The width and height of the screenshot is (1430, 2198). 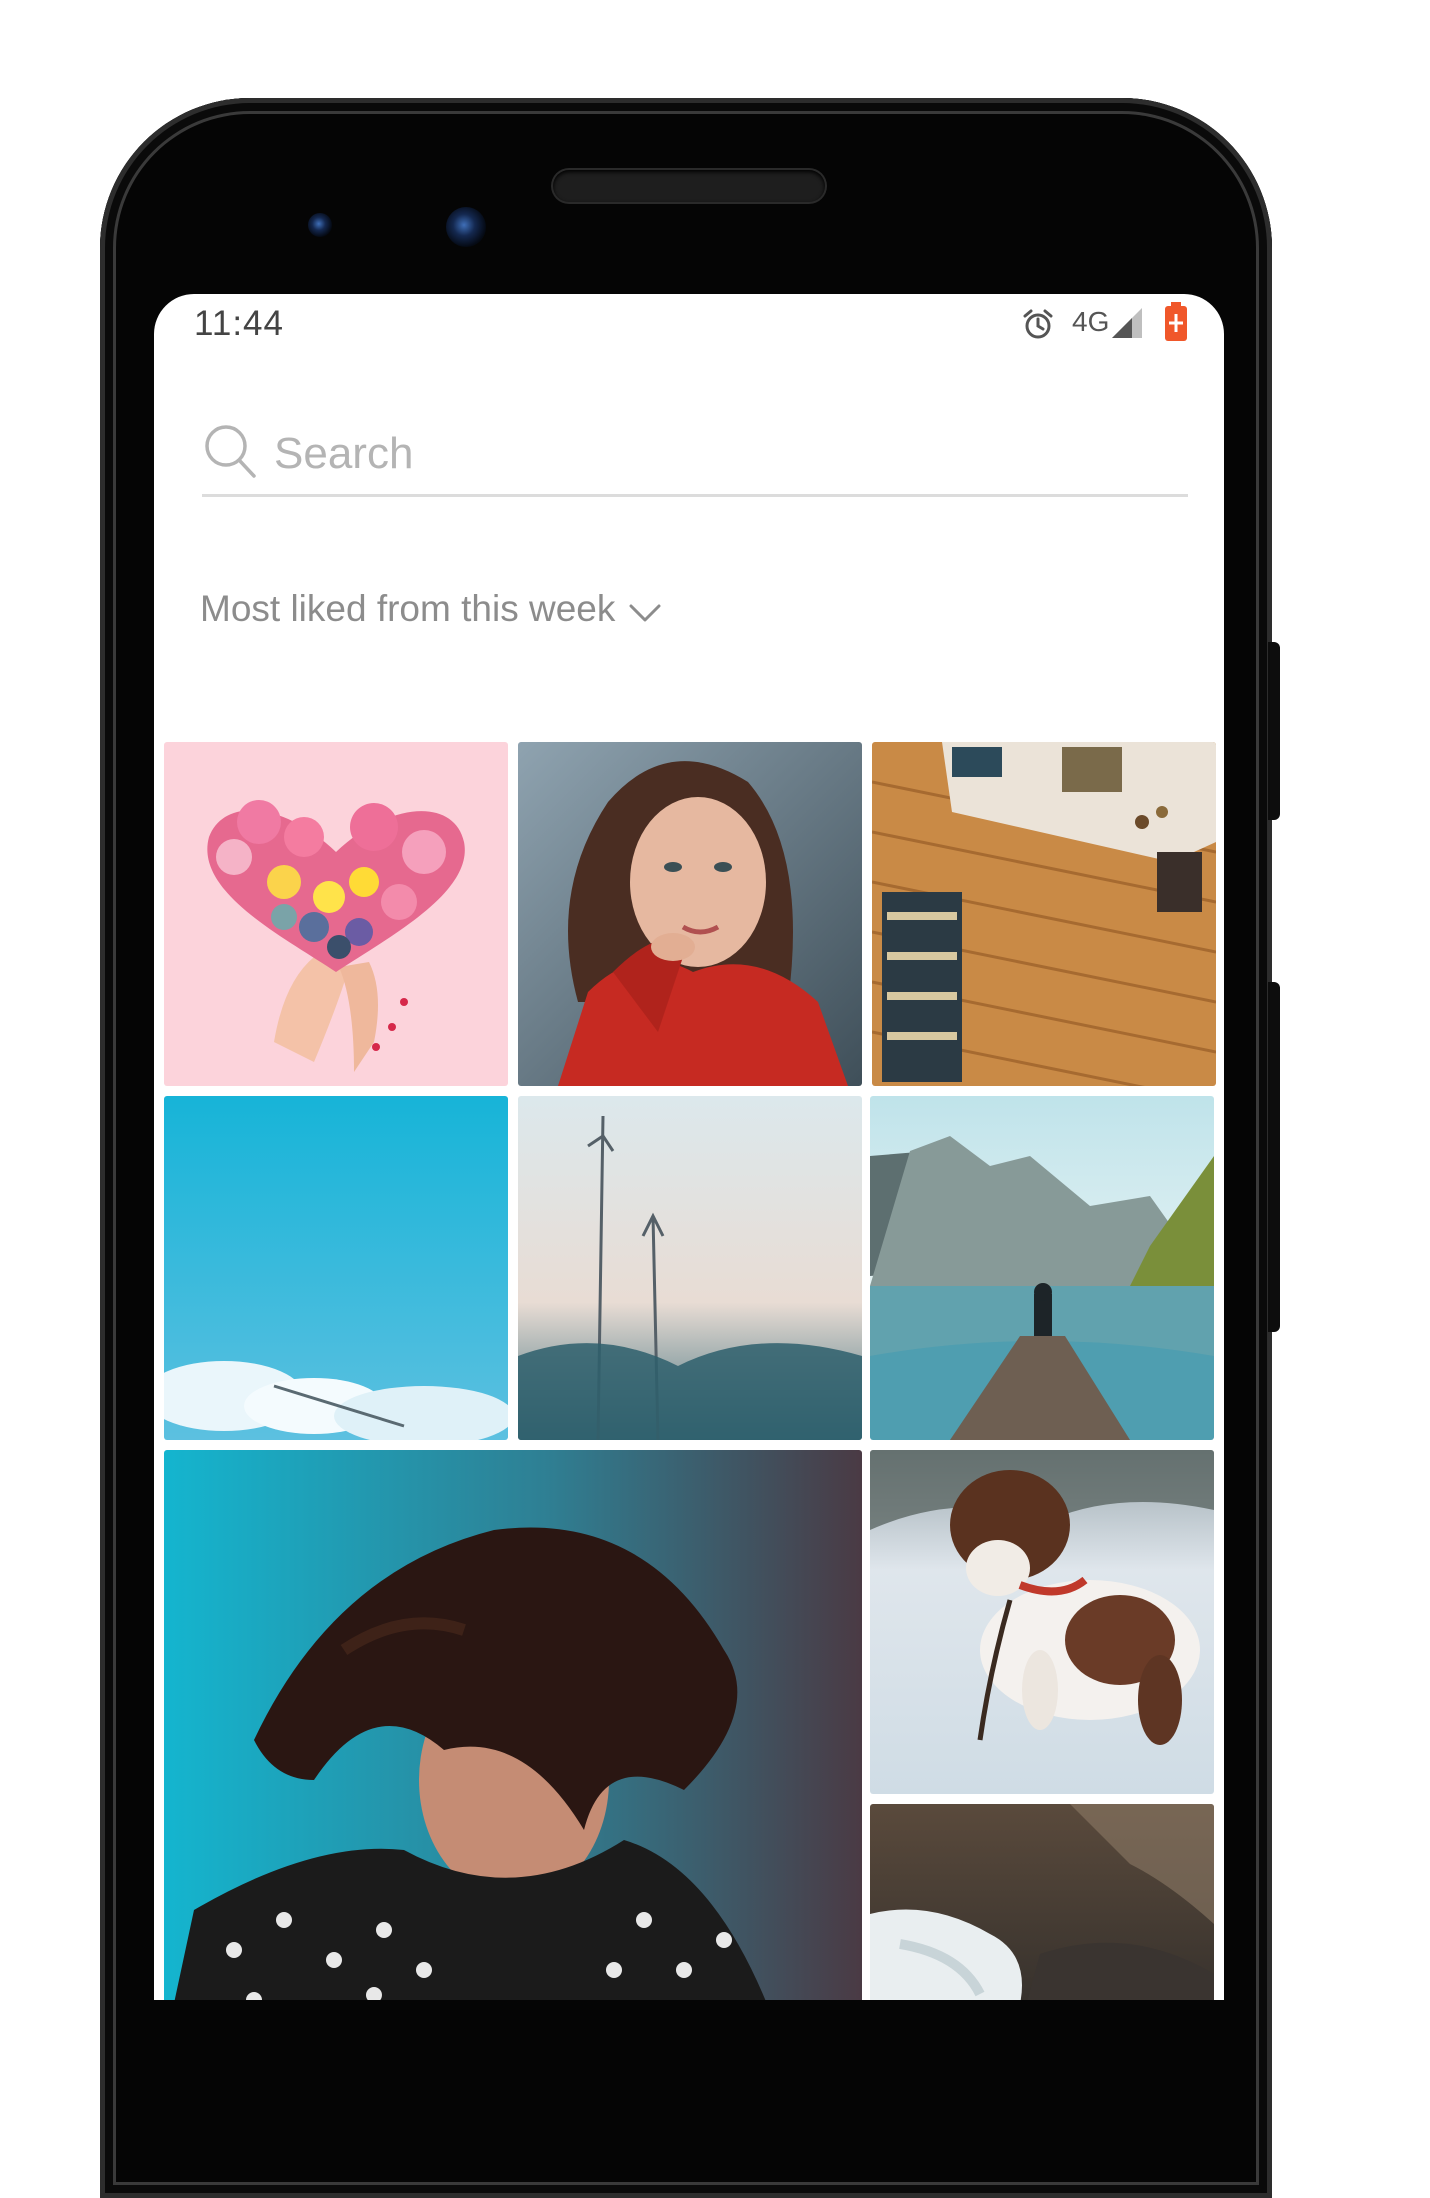 What do you see at coordinates (714, 454) in the screenshot?
I see `search-input` at bounding box center [714, 454].